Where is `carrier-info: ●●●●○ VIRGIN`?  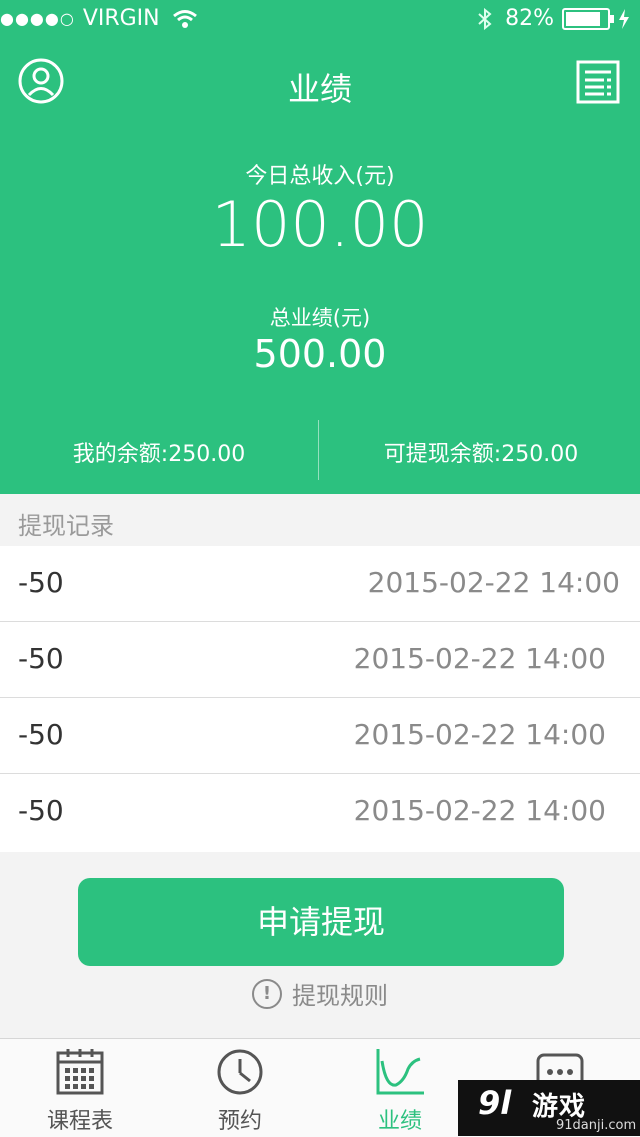
carrier-info: ●●●●○ VIRGIN is located at coordinates (99, 18).